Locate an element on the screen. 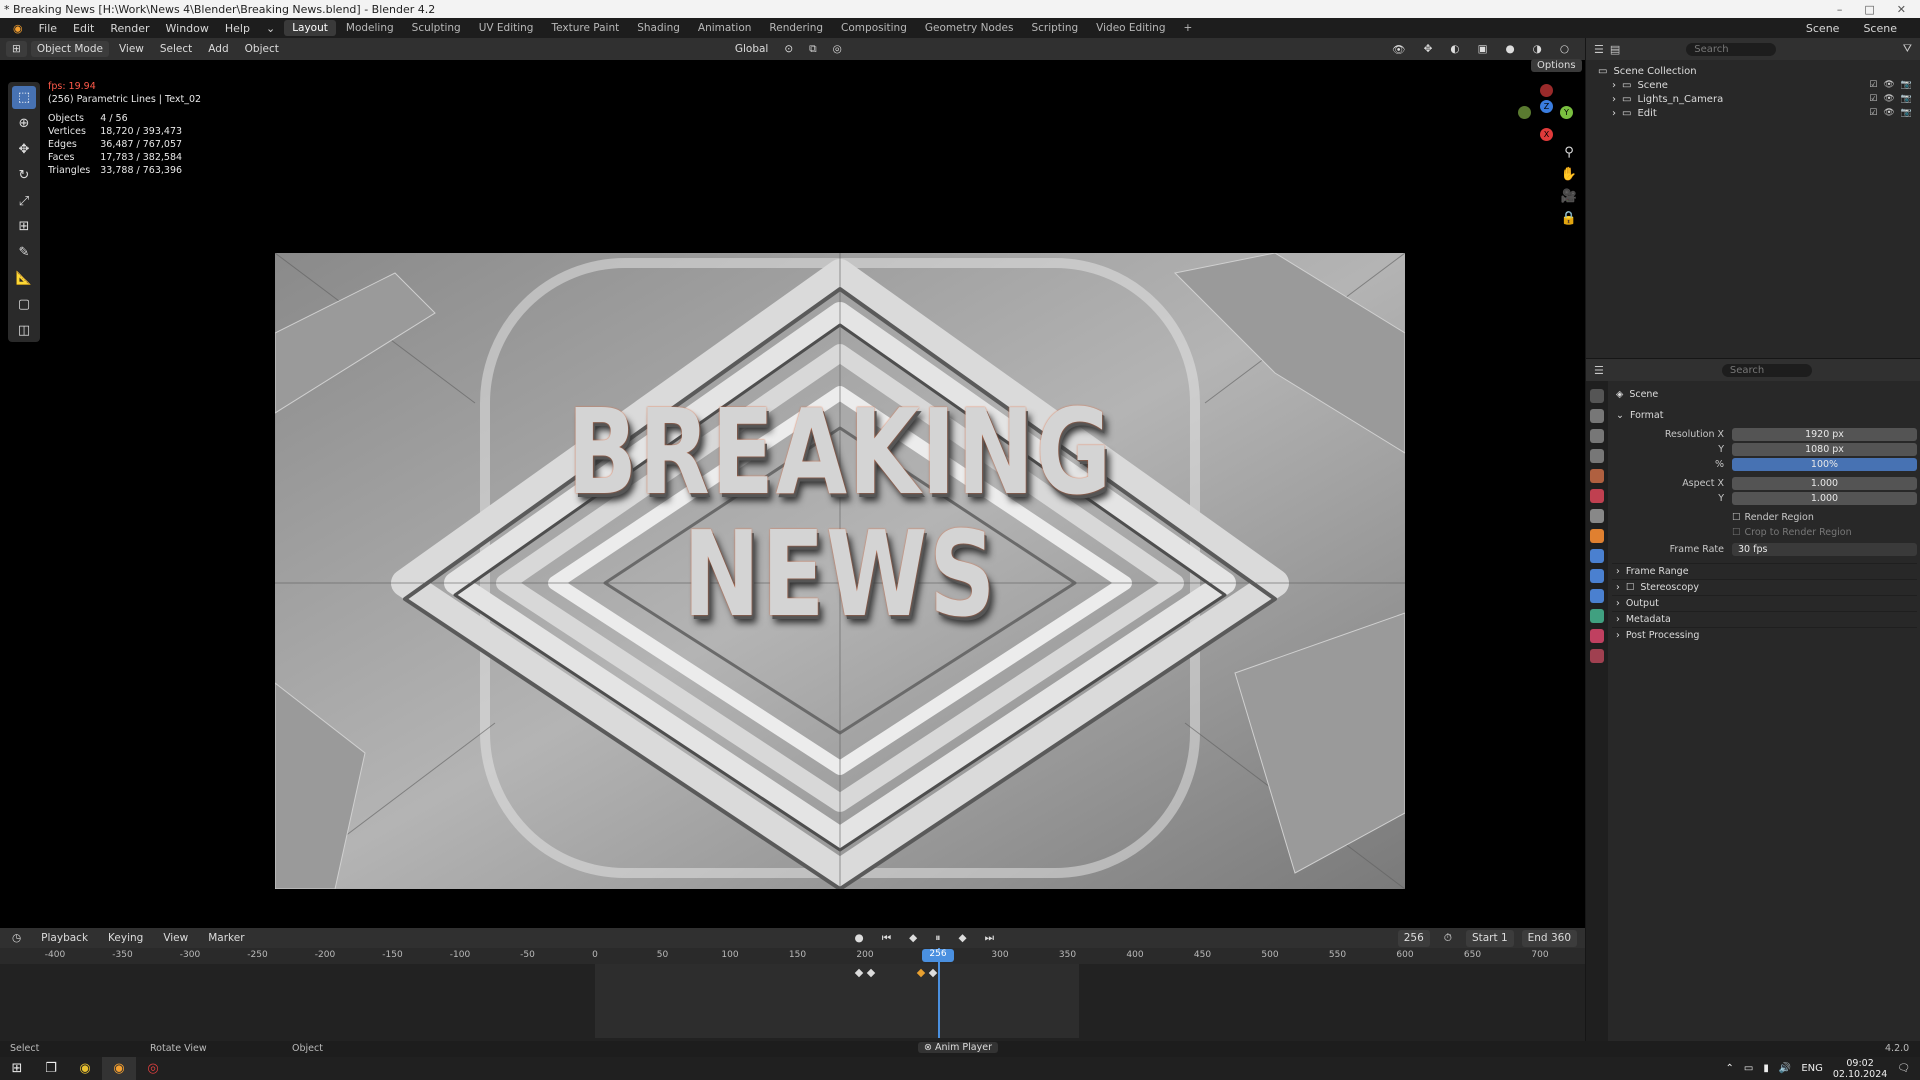 Image resolution: width=1920 pixels, height=1080 pixels. menu-edit: Edit is located at coordinates (83, 28).